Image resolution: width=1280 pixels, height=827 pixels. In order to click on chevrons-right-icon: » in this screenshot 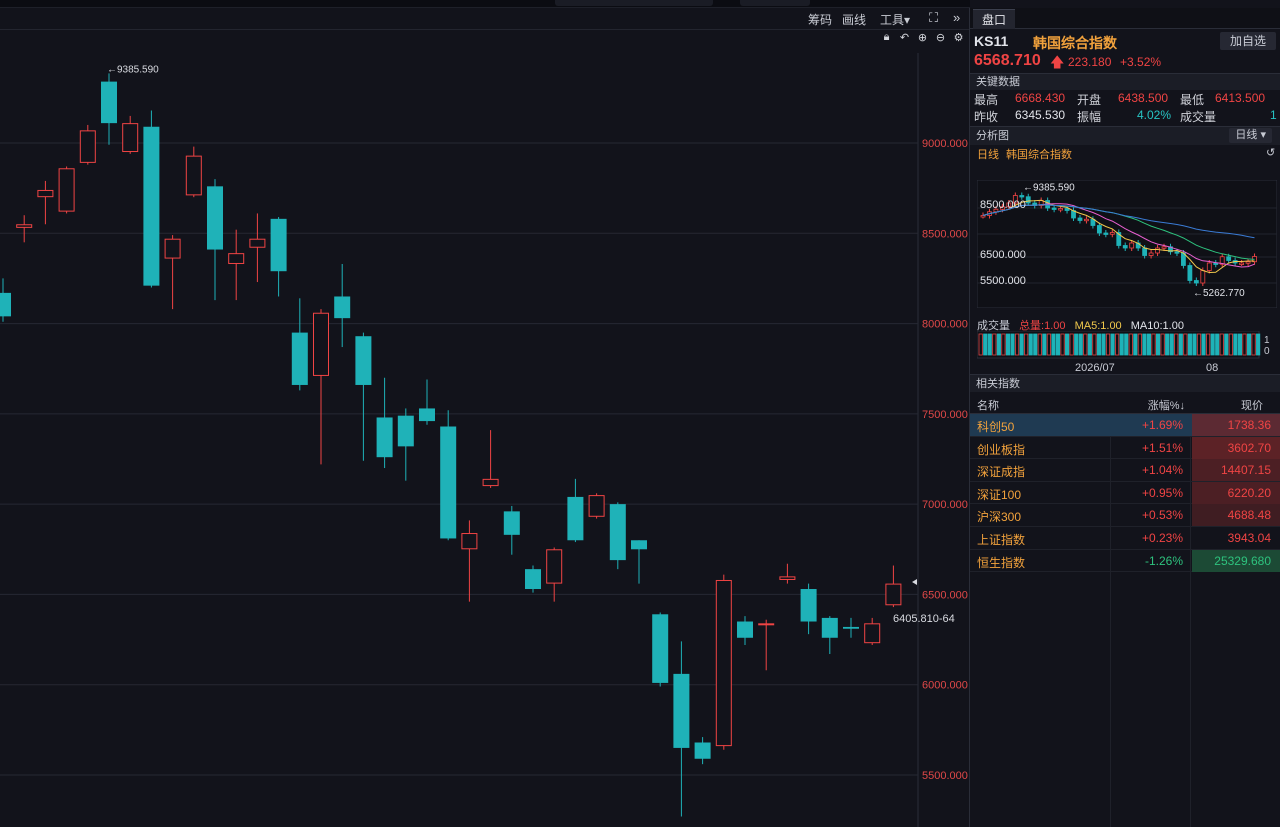, I will do `click(956, 17)`.